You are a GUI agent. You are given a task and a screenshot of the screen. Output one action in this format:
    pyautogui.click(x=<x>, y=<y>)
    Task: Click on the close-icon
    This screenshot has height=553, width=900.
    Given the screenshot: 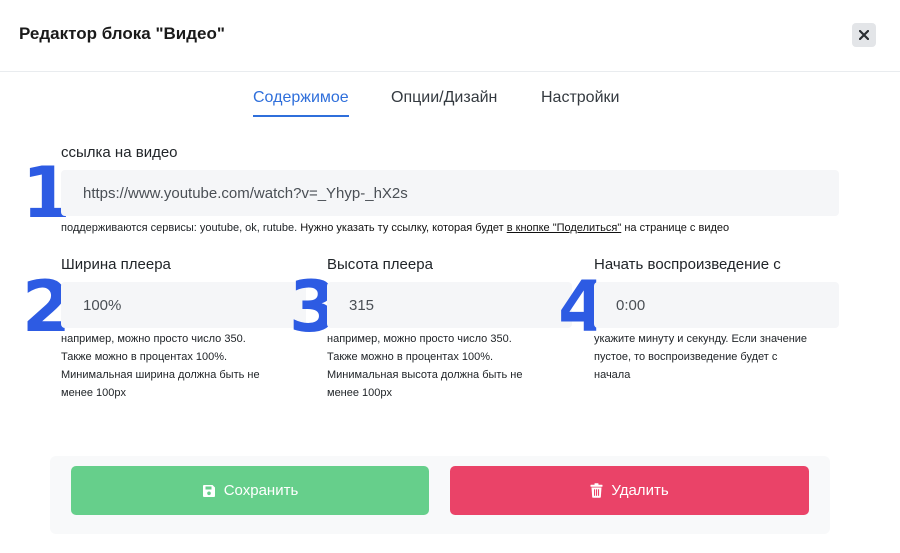 What is the action you would take?
    pyautogui.click(x=864, y=35)
    